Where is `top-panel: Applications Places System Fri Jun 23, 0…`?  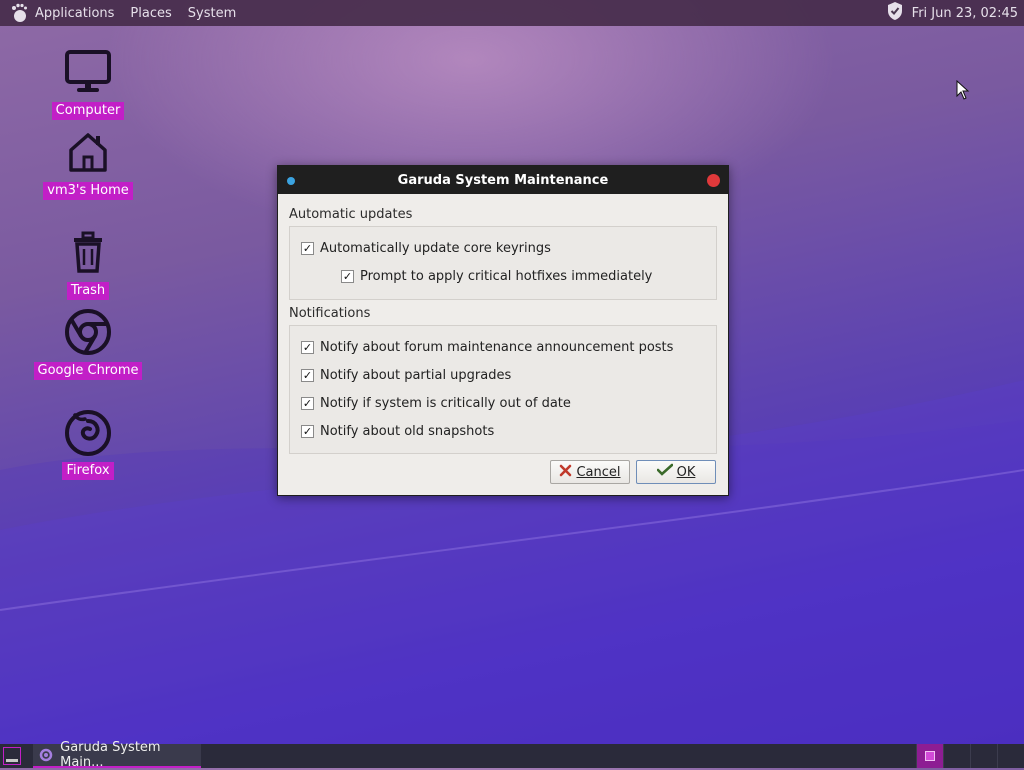
top-panel: Applications Places System Fri Jun 23, 0… is located at coordinates (512, 13).